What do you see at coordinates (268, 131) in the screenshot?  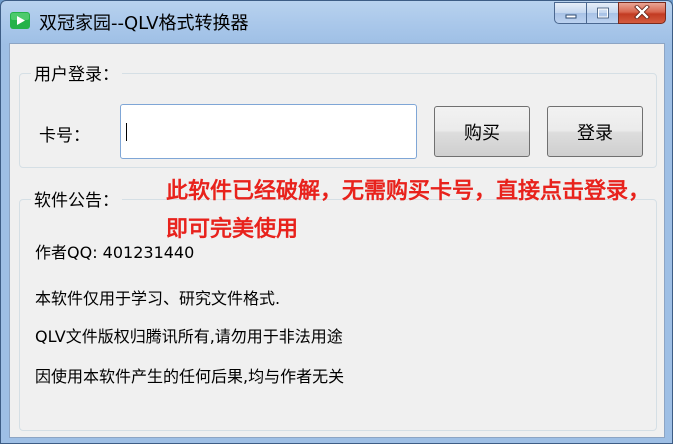 I see `card-number-input` at bounding box center [268, 131].